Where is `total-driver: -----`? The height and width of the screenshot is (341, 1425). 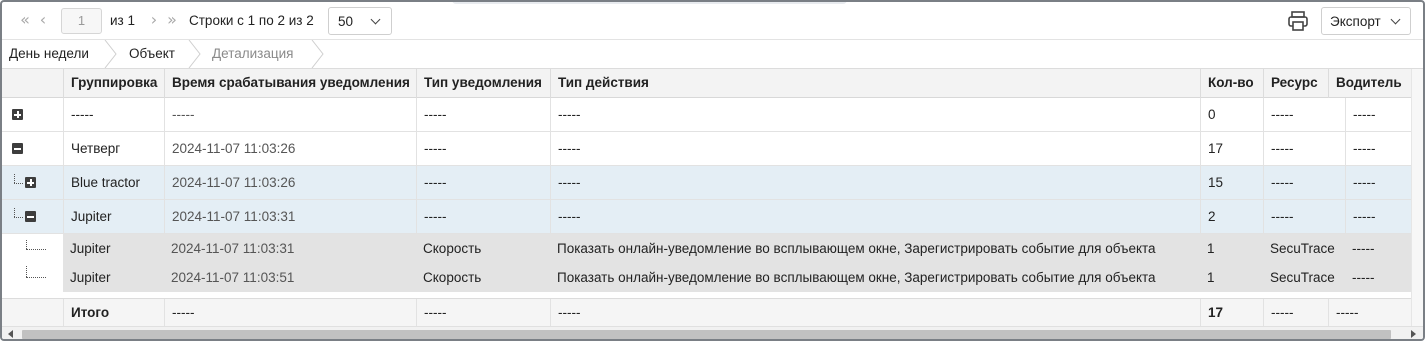 total-driver: ----- is located at coordinates (1369, 312).